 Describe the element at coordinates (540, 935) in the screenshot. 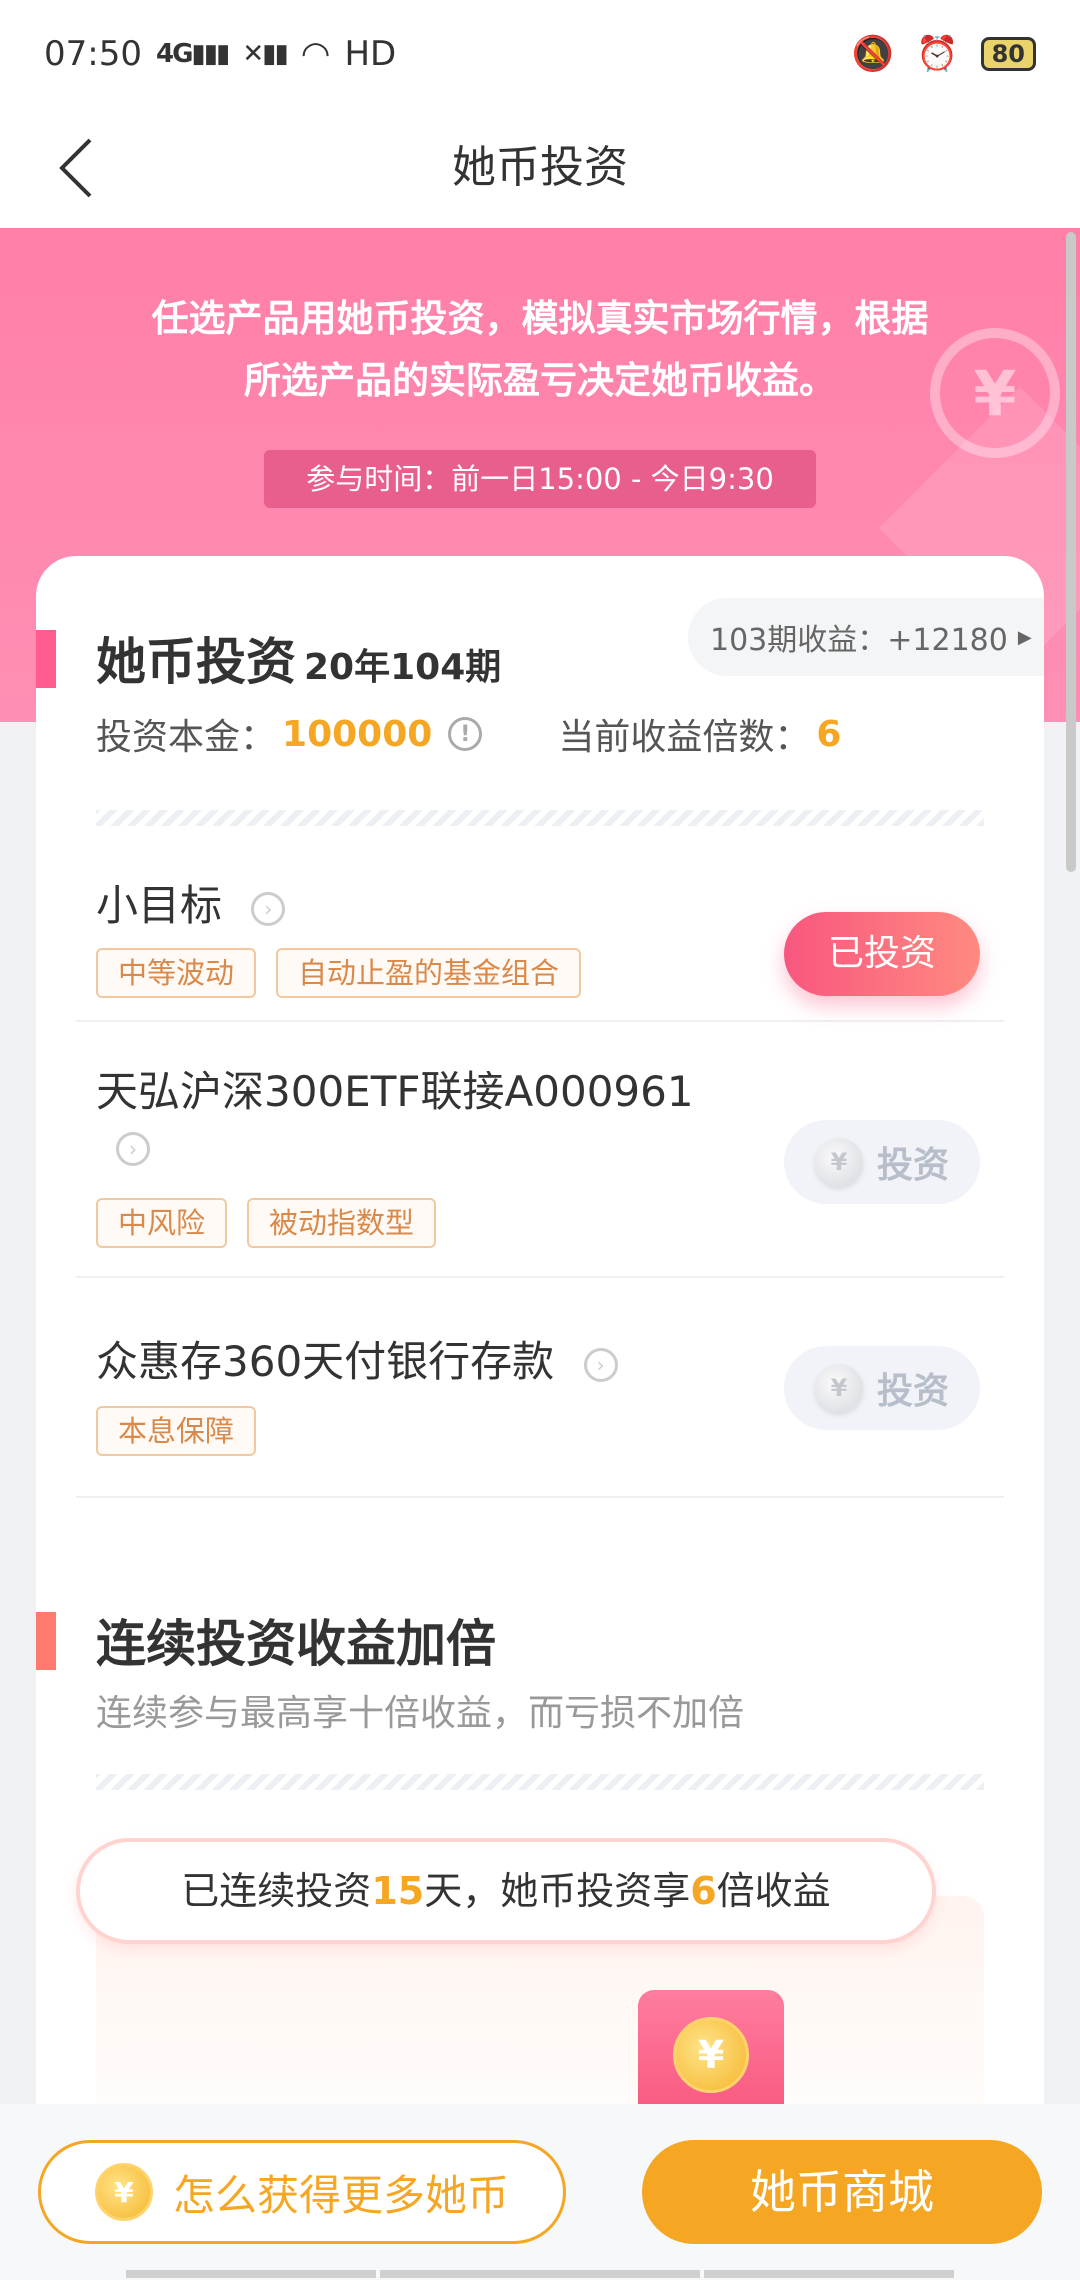

I see `product-item: 小目标 › 中等波动 自动止盈的基金组合 已投资` at that location.